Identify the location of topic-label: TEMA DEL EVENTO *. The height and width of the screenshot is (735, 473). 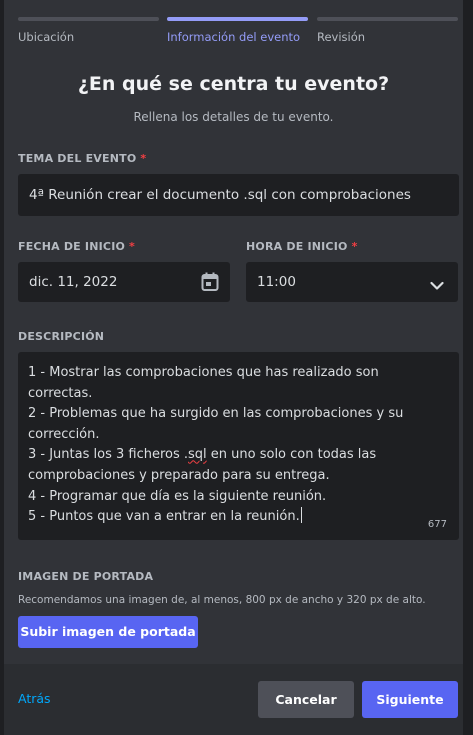
(82, 158).